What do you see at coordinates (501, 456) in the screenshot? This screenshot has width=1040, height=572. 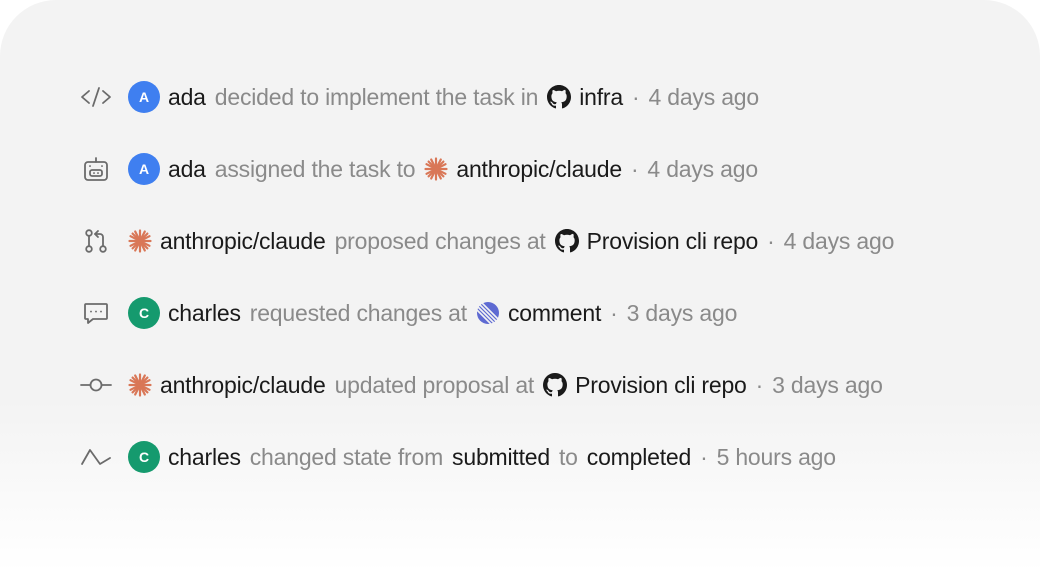 I see `from-state: submitted` at bounding box center [501, 456].